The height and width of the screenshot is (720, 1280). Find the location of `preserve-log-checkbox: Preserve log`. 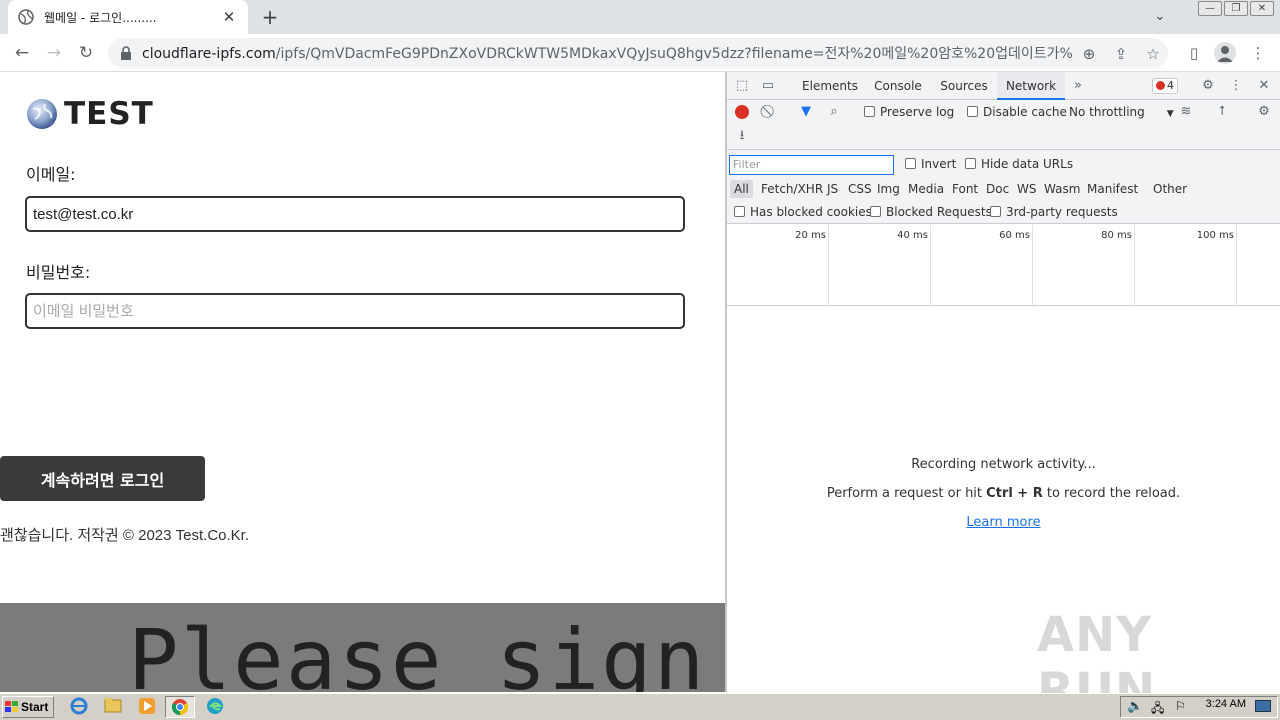

preserve-log-checkbox: Preserve log is located at coordinates (909, 112).